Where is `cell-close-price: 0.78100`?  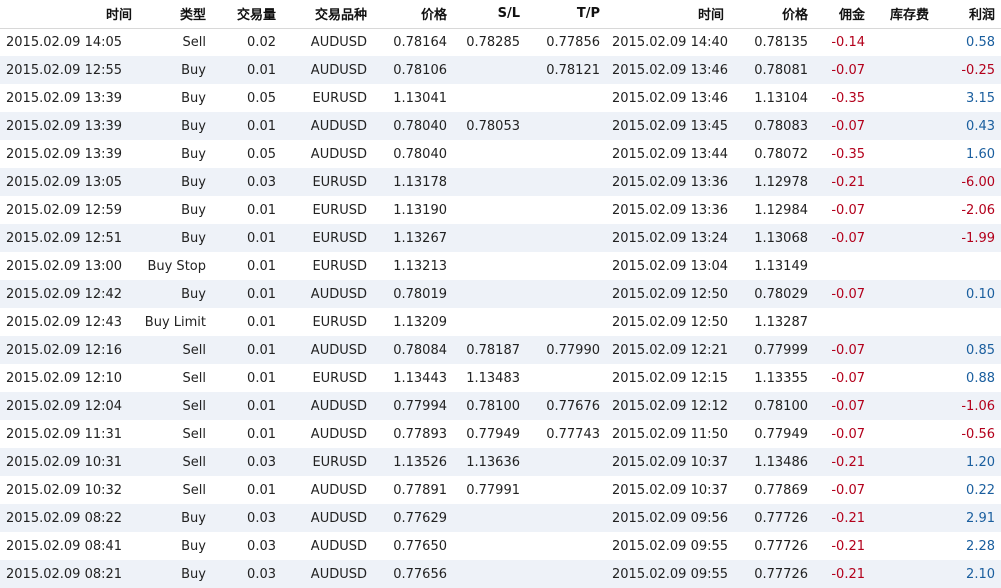 cell-close-price: 0.78100 is located at coordinates (781, 406).